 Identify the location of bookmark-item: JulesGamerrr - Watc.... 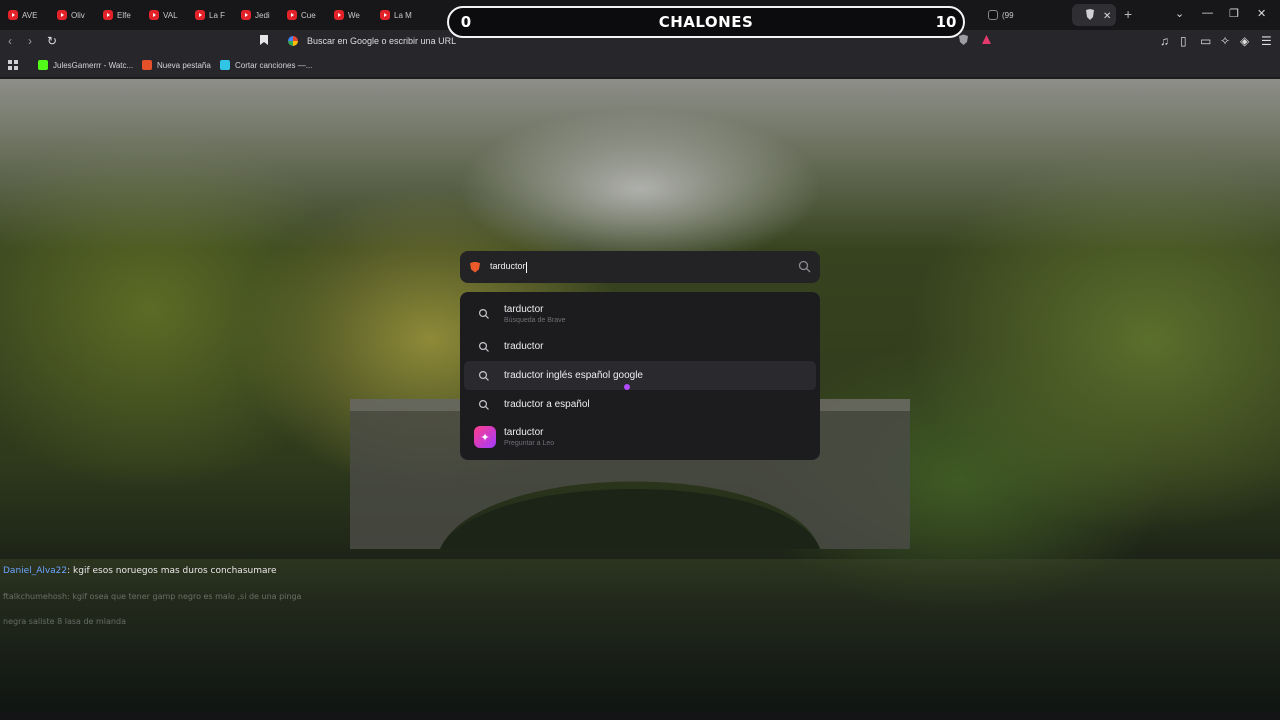
(85, 65).